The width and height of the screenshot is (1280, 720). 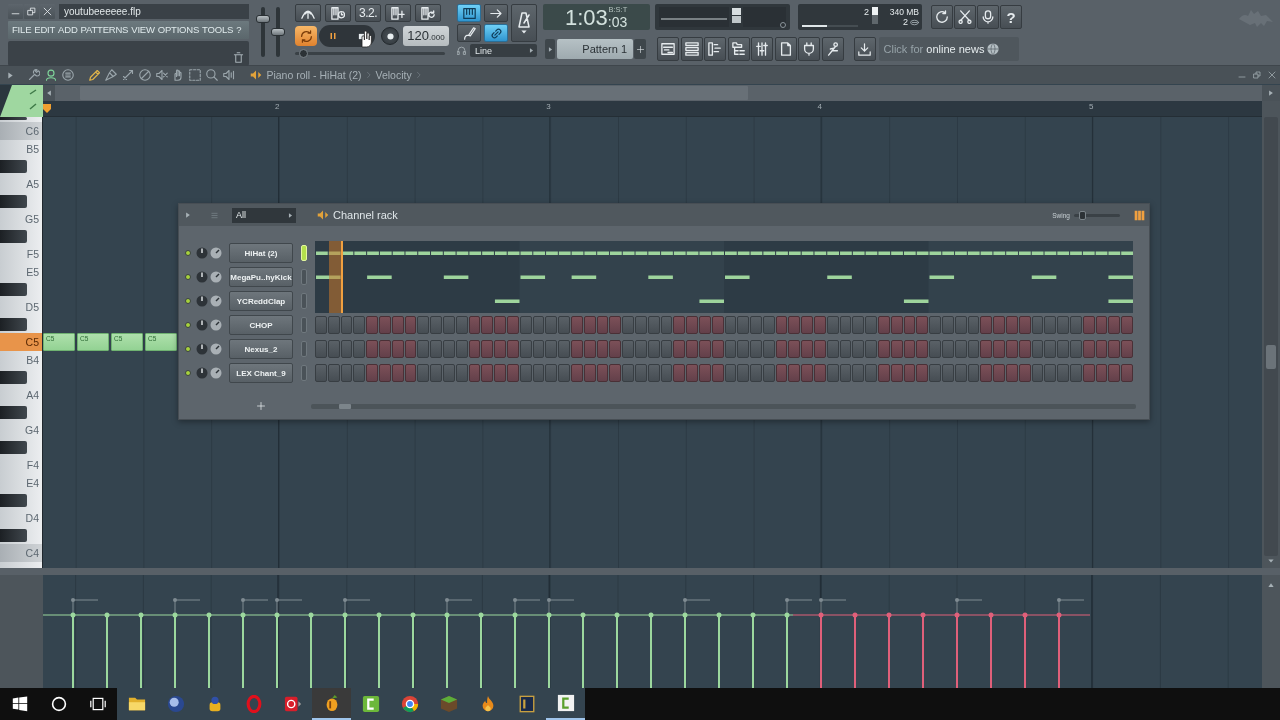 What do you see at coordinates (21, 430) in the screenshot?
I see `piano-key: G4` at bounding box center [21, 430].